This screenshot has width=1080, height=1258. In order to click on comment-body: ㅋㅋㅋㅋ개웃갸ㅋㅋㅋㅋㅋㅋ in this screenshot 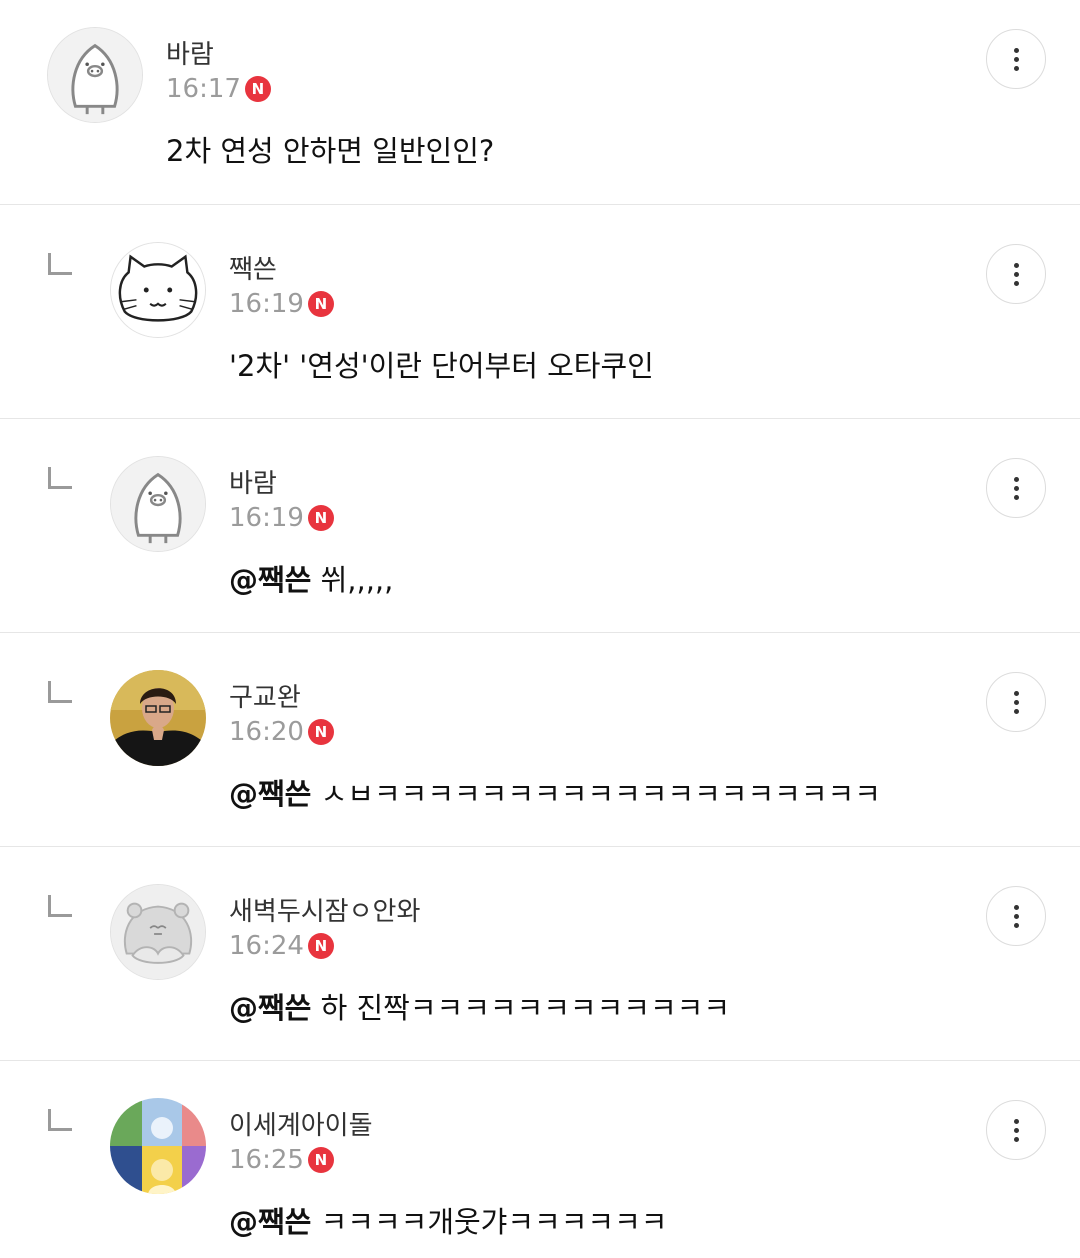, I will do `click(489, 1222)`.